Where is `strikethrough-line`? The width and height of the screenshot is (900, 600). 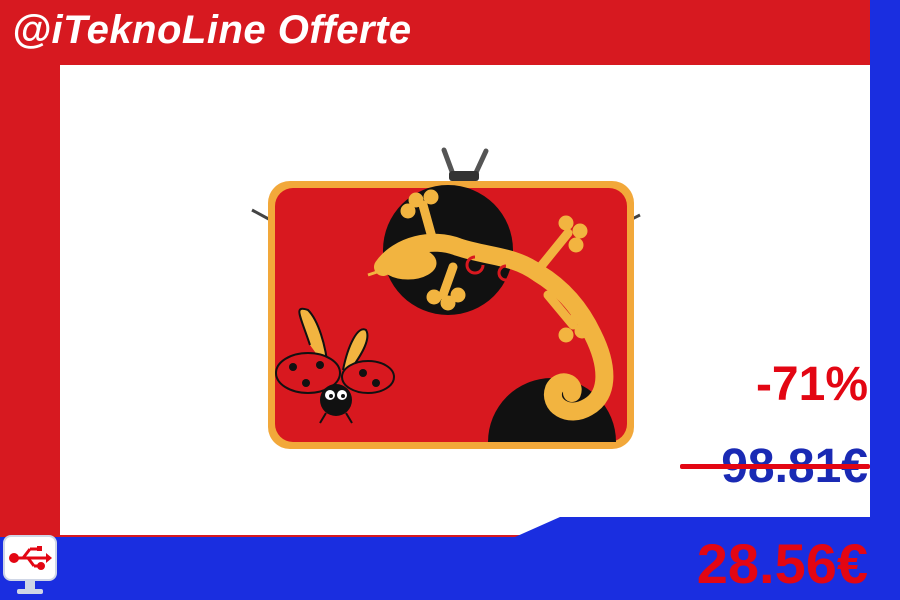 strikethrough-line is located at coordinates (775, 466).